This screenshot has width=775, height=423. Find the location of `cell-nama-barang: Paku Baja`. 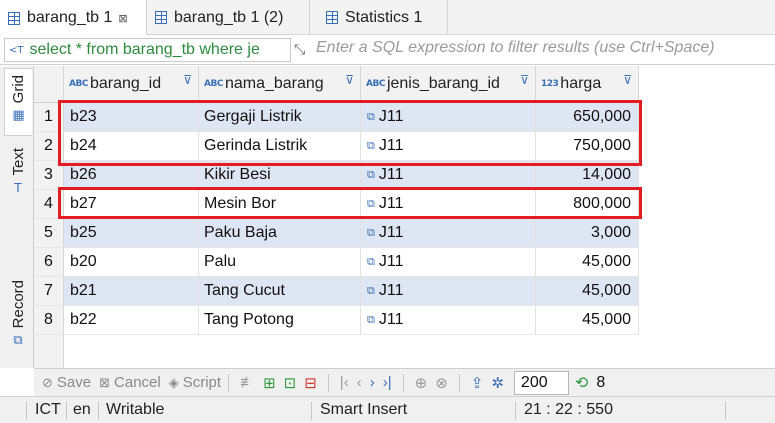

cell-nama-barang: Paku Baja is located at coordinates (280, 233).